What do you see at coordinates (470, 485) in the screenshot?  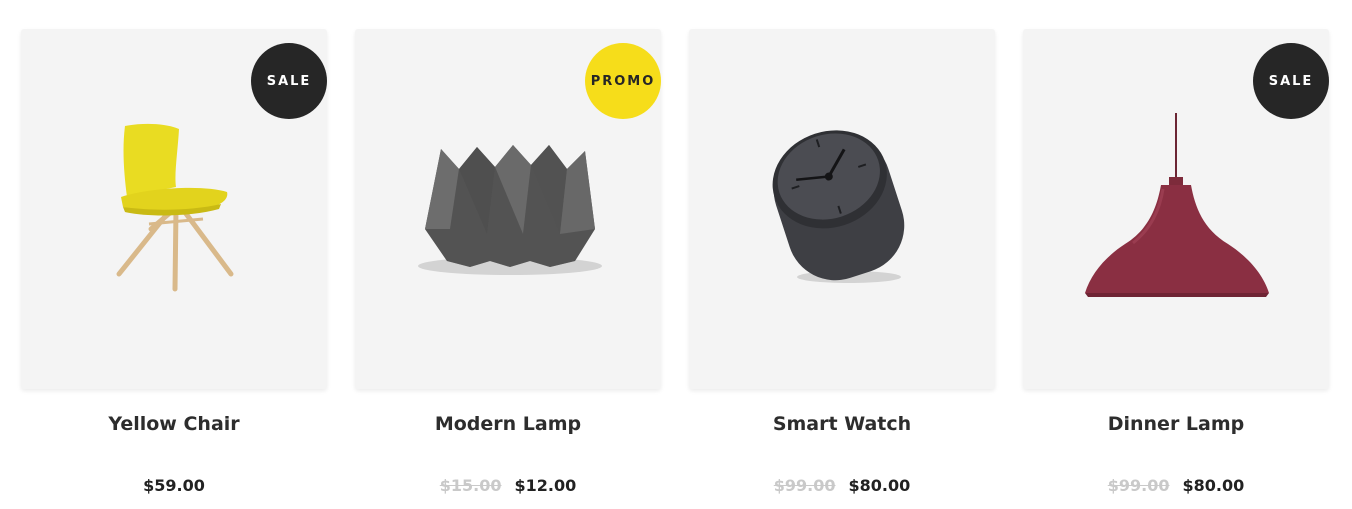 I see `old-price: $15.00` at bounding box center [470, 485].